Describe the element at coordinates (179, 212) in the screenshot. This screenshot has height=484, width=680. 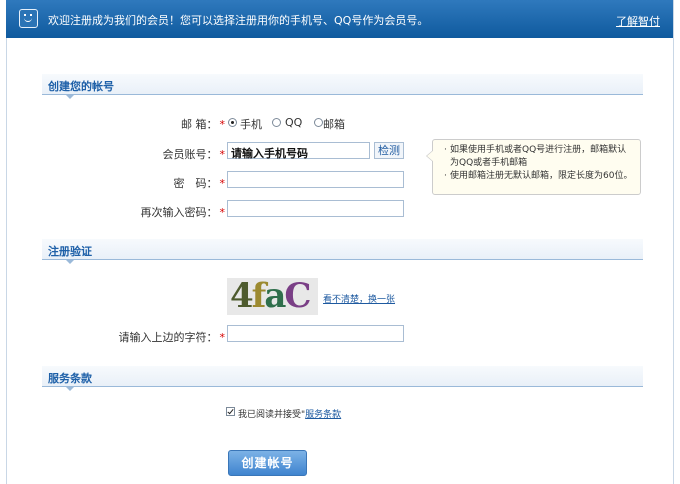
I see `confirm-password-label-text: 再次输入密码：` at that location.